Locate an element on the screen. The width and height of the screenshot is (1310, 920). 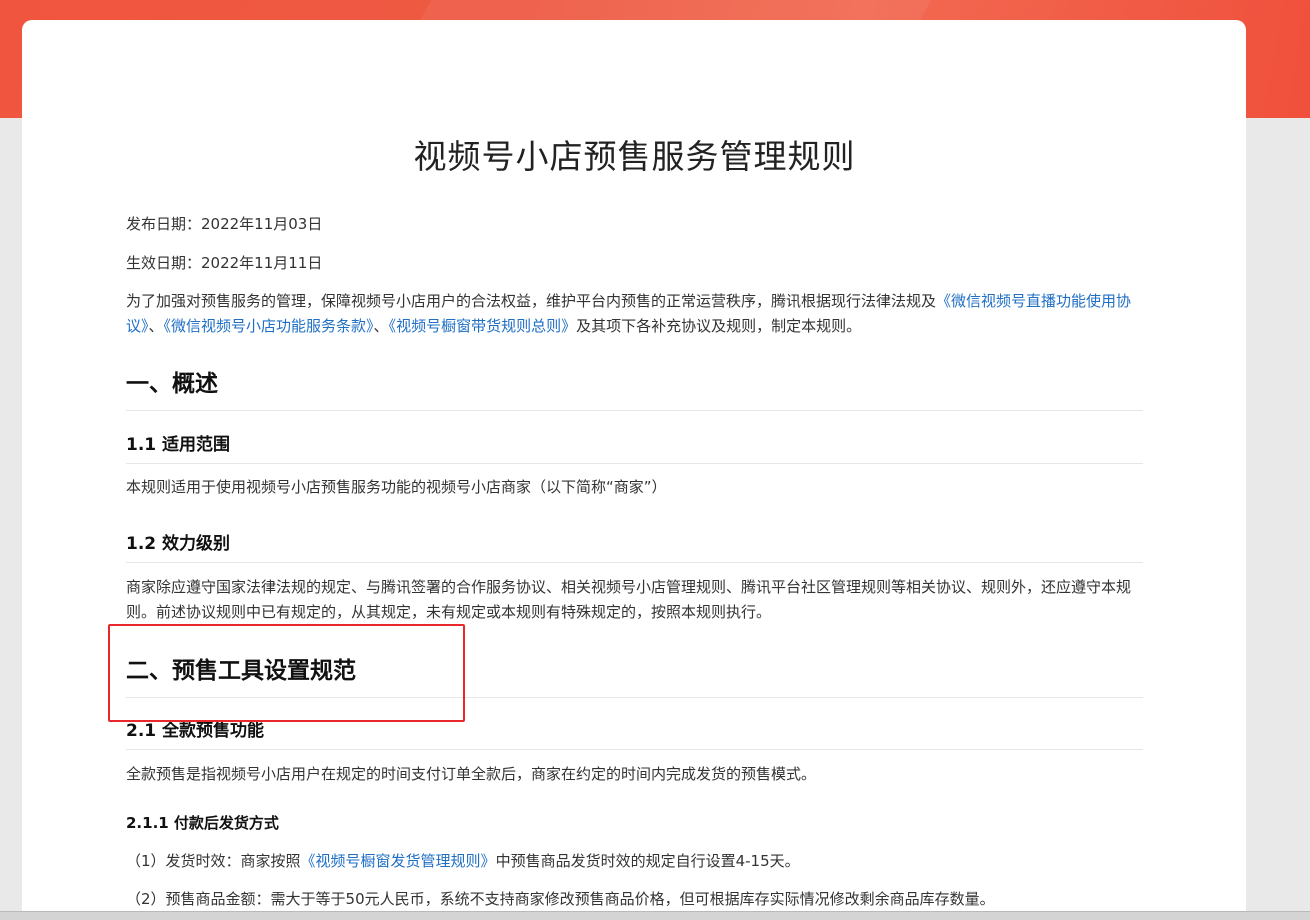
section-heading-presale-tool: 二、预售工具设置规范 is located at coordinates (634, 674).